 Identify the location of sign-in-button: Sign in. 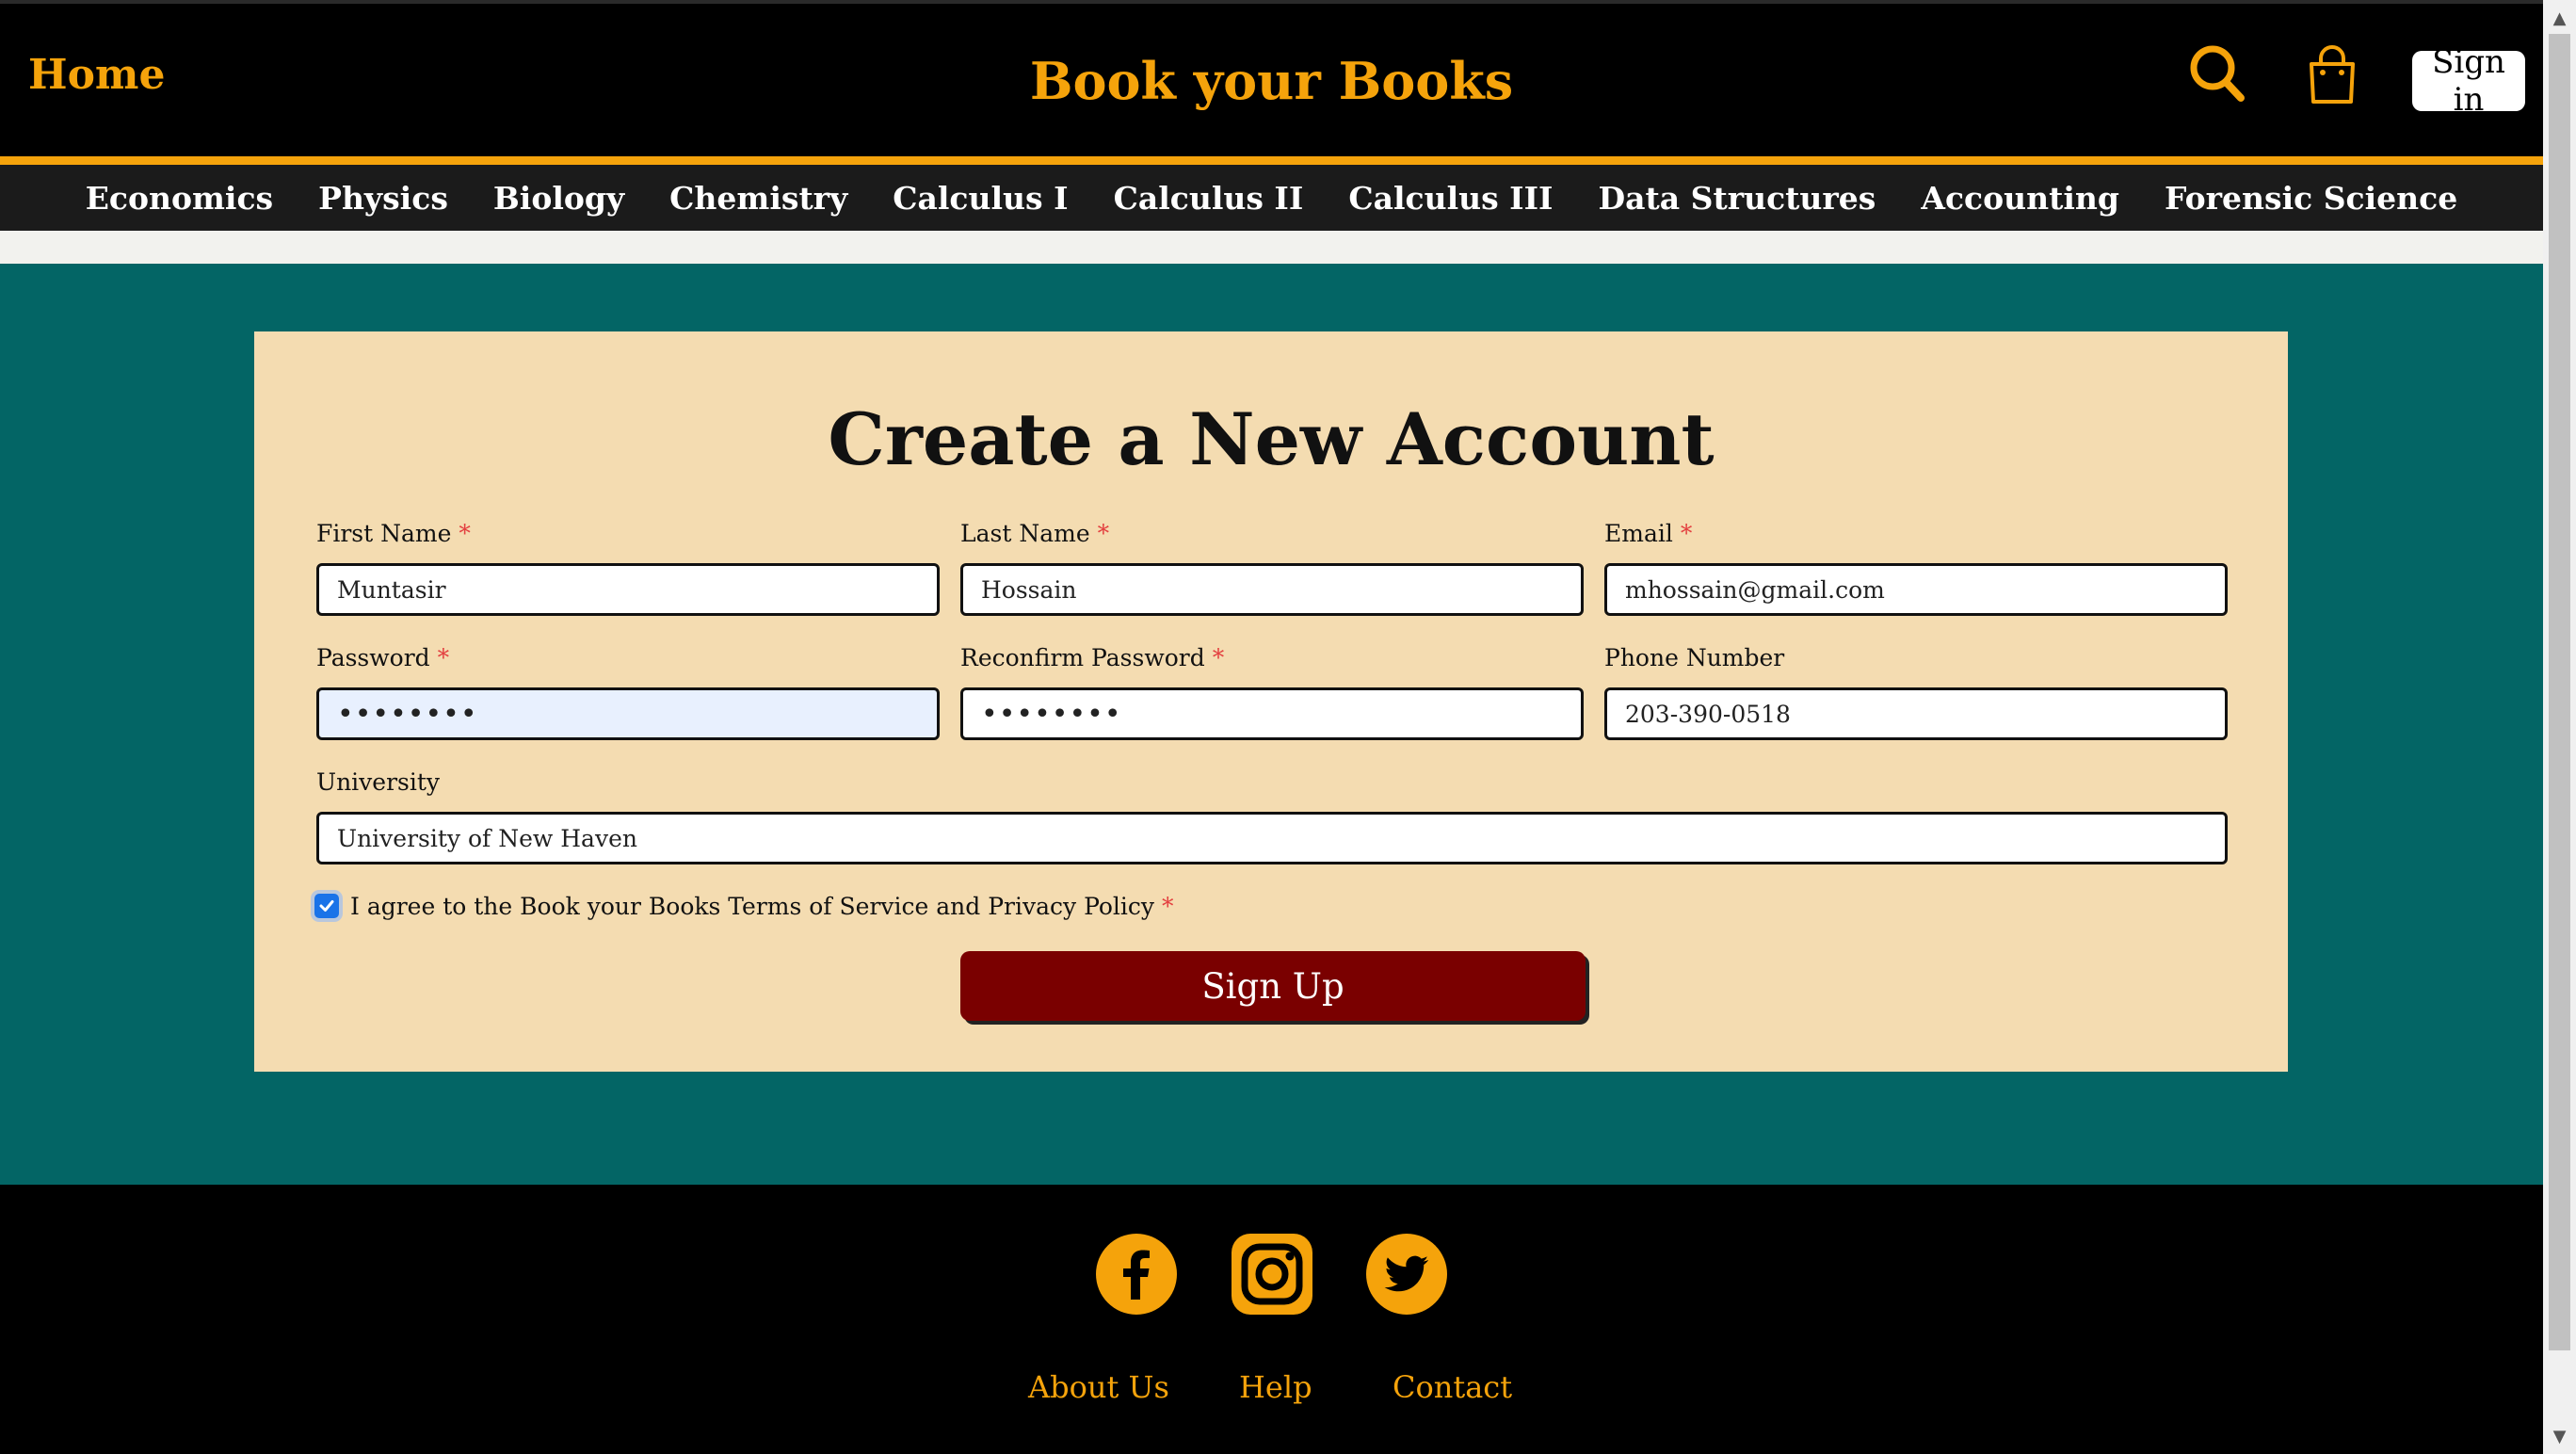
(2468, 81).